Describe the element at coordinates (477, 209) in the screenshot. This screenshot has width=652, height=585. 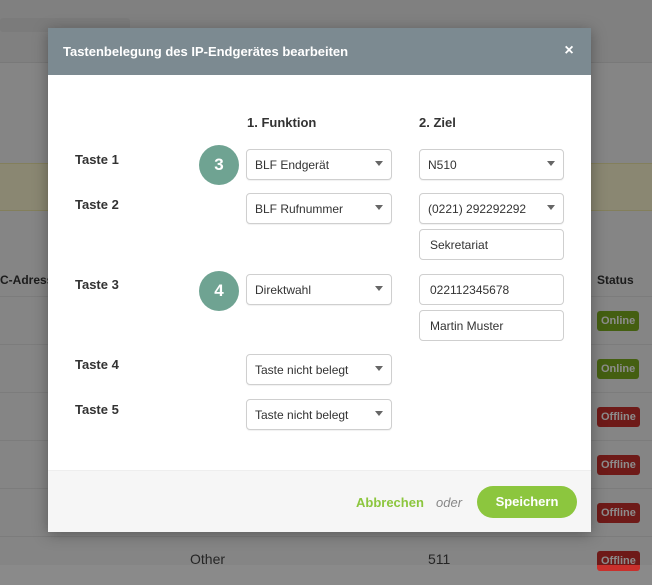
I see `key-2-target-value: (0221) 292292292` at that location.